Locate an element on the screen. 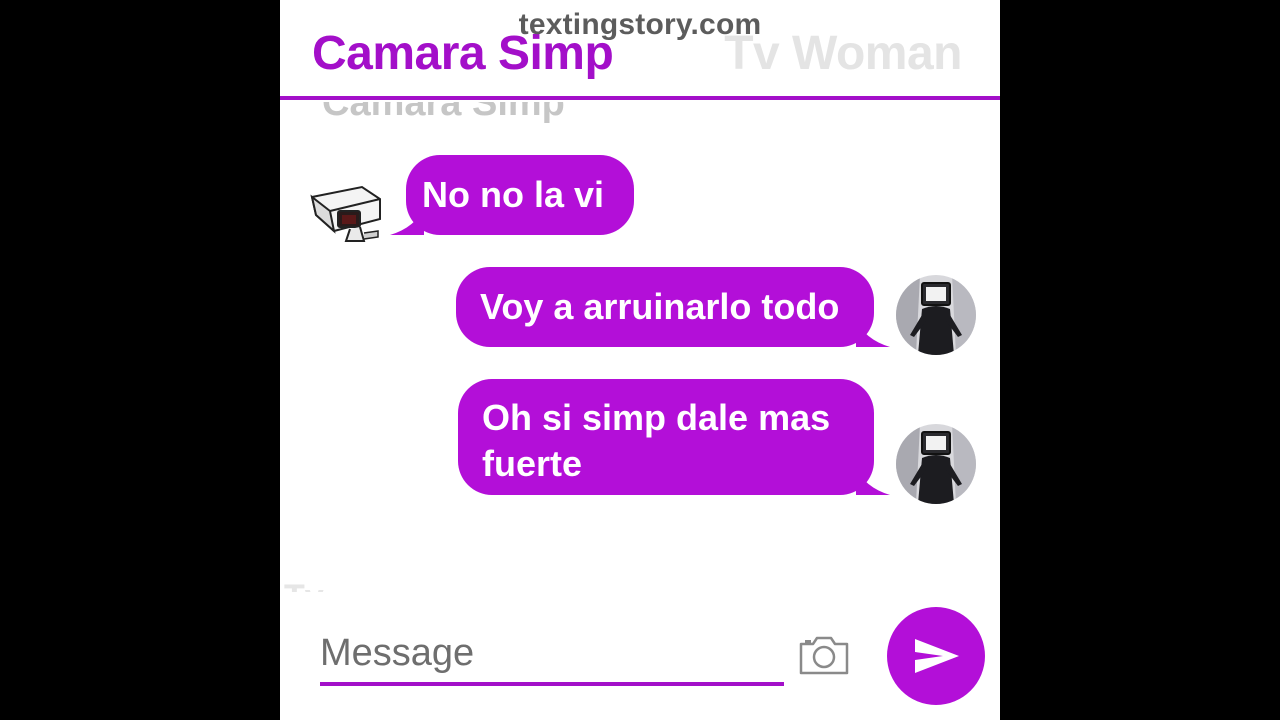  message-input-underline is located at coordinates (552, 684).